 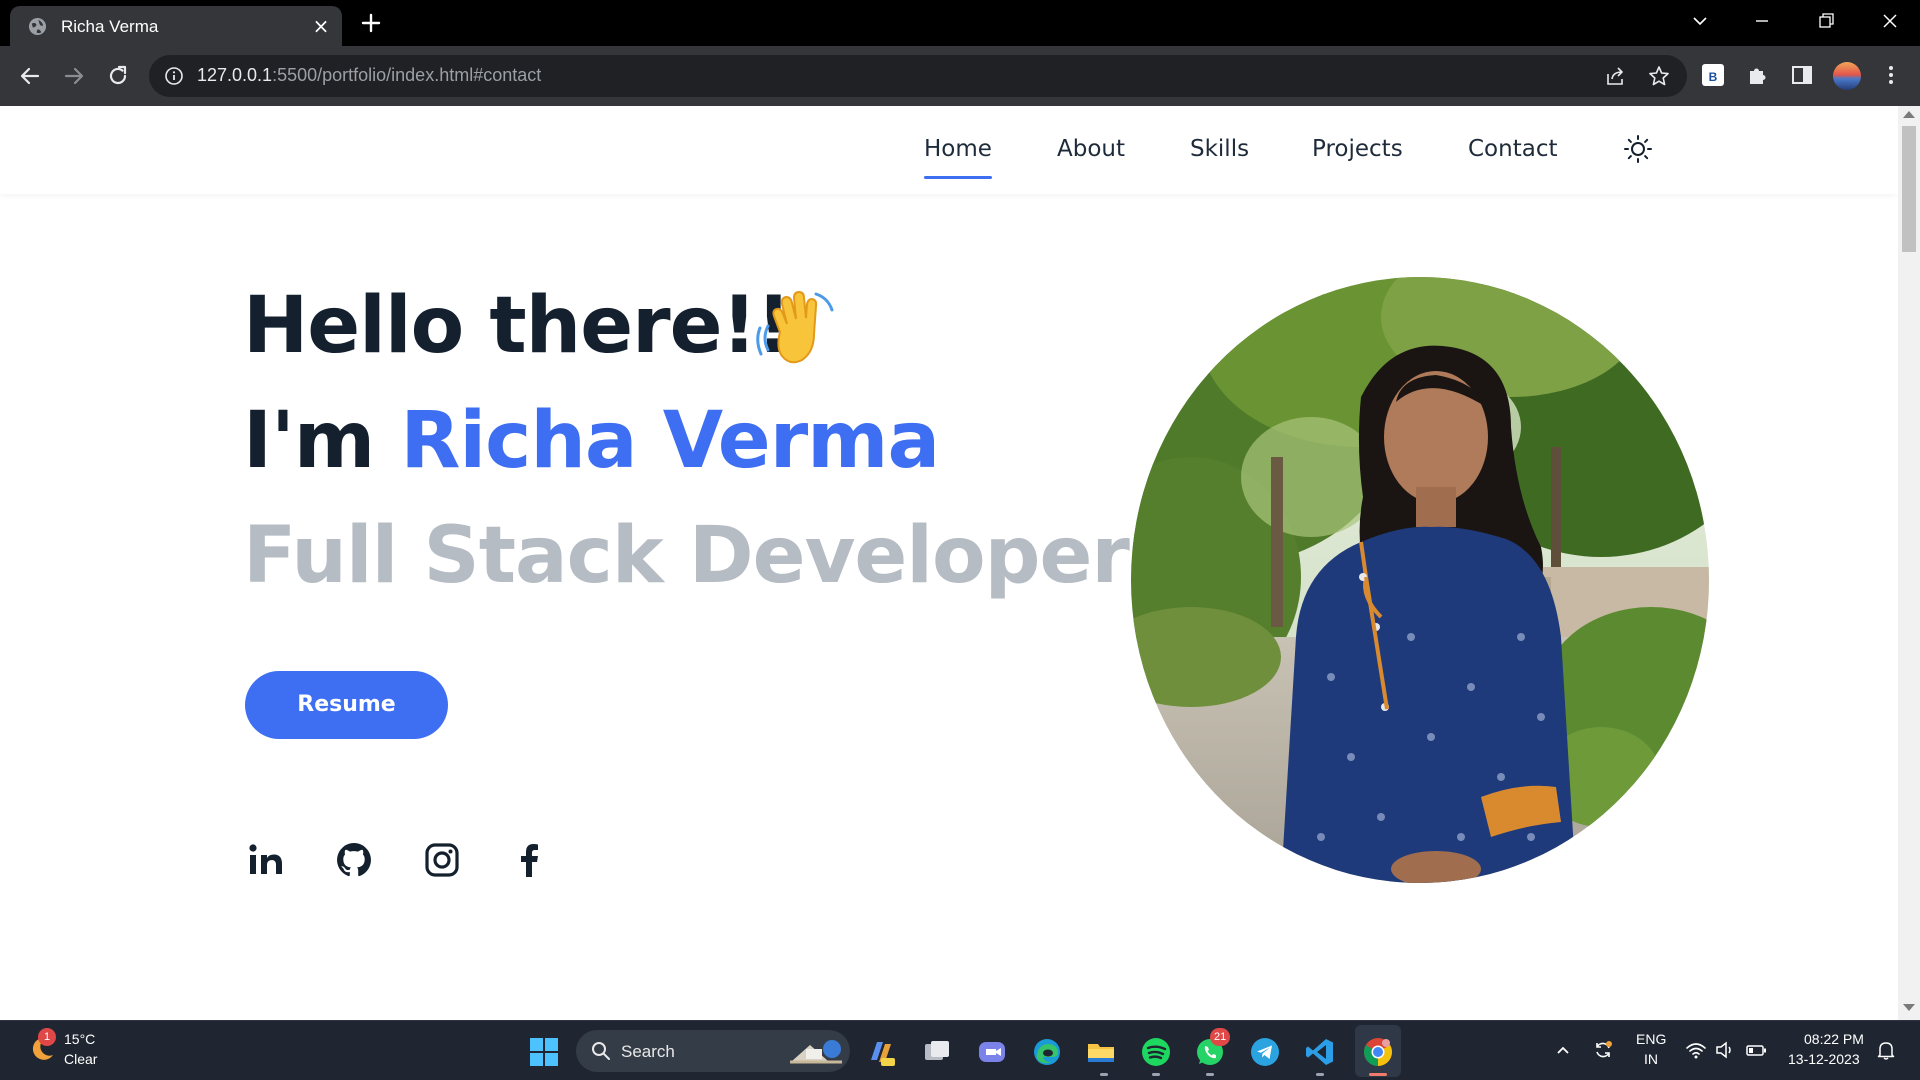 I want to click on side-panel-icon, so click(x=1802, y=75).